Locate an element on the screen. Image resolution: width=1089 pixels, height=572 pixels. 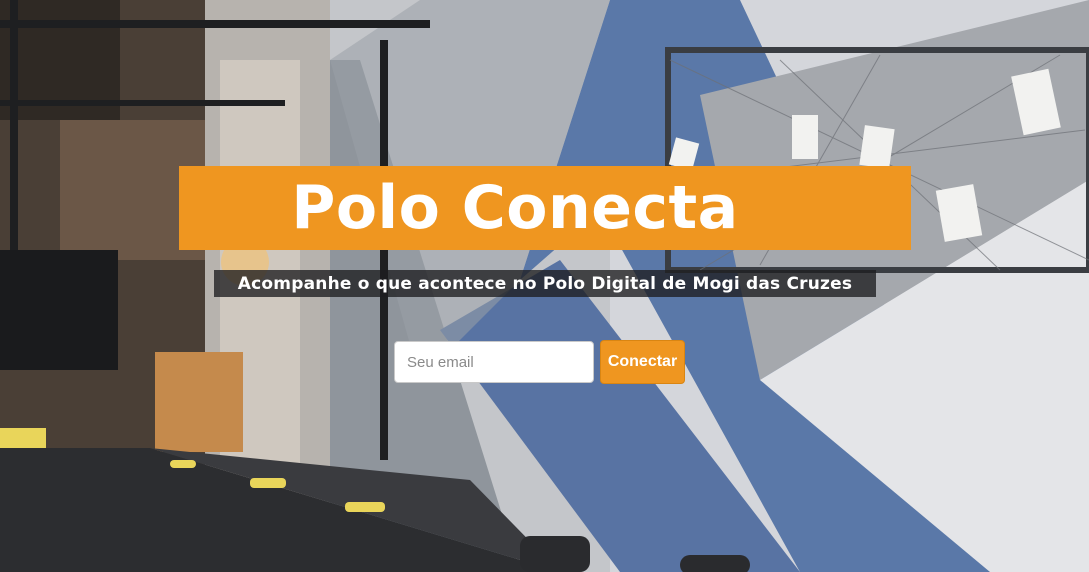
email-field is located at coordinates (494, 362).